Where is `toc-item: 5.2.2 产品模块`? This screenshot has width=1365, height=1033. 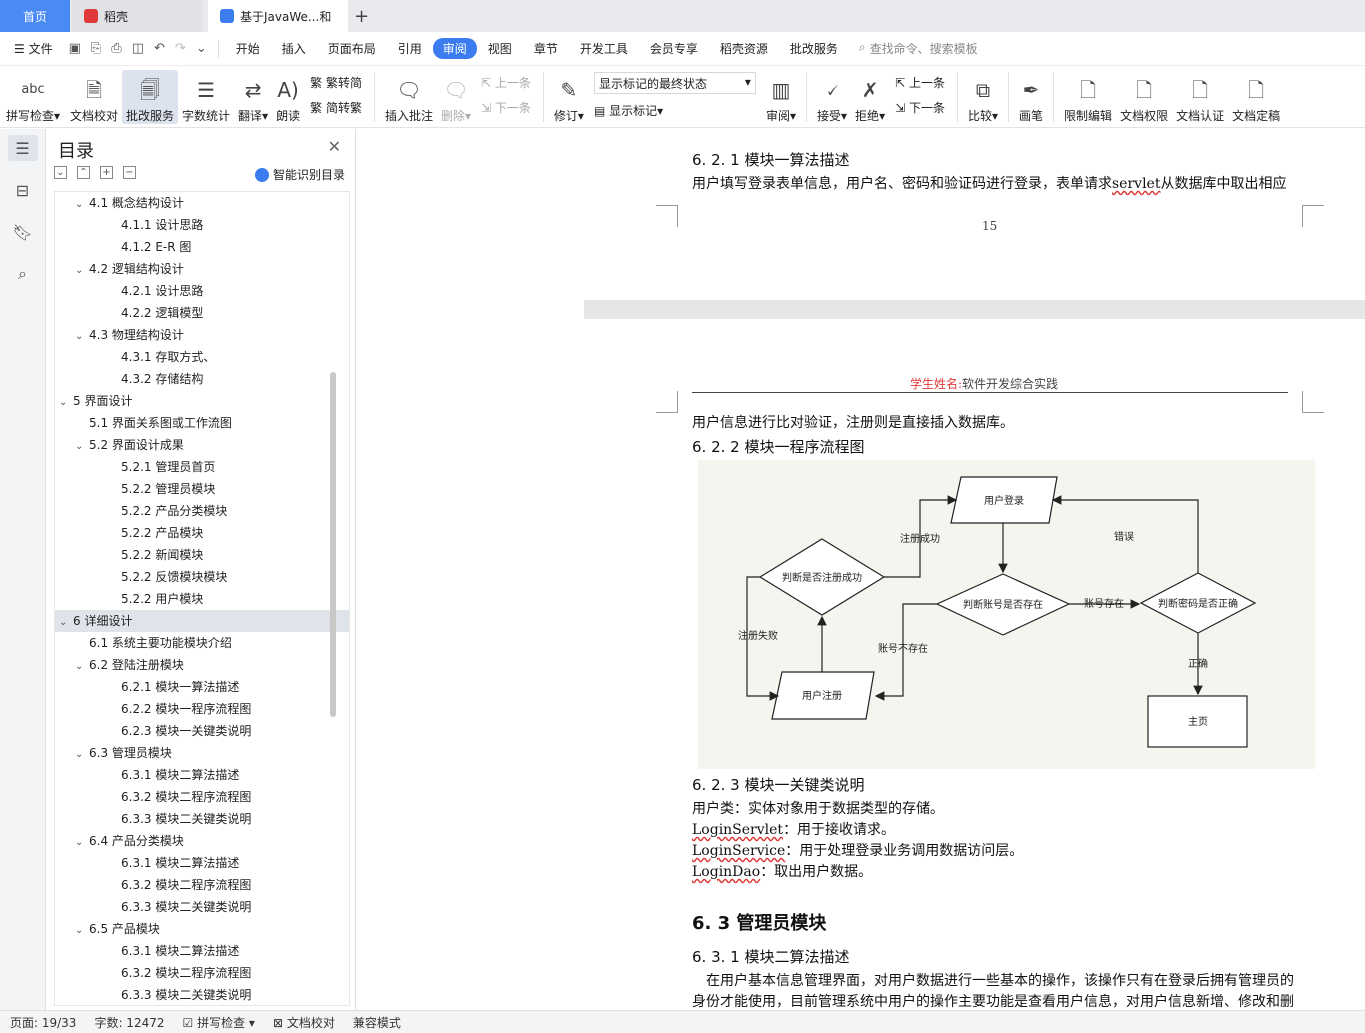
toc-item: 5.2.2 产品模块 is located at coordinates (202, 533).